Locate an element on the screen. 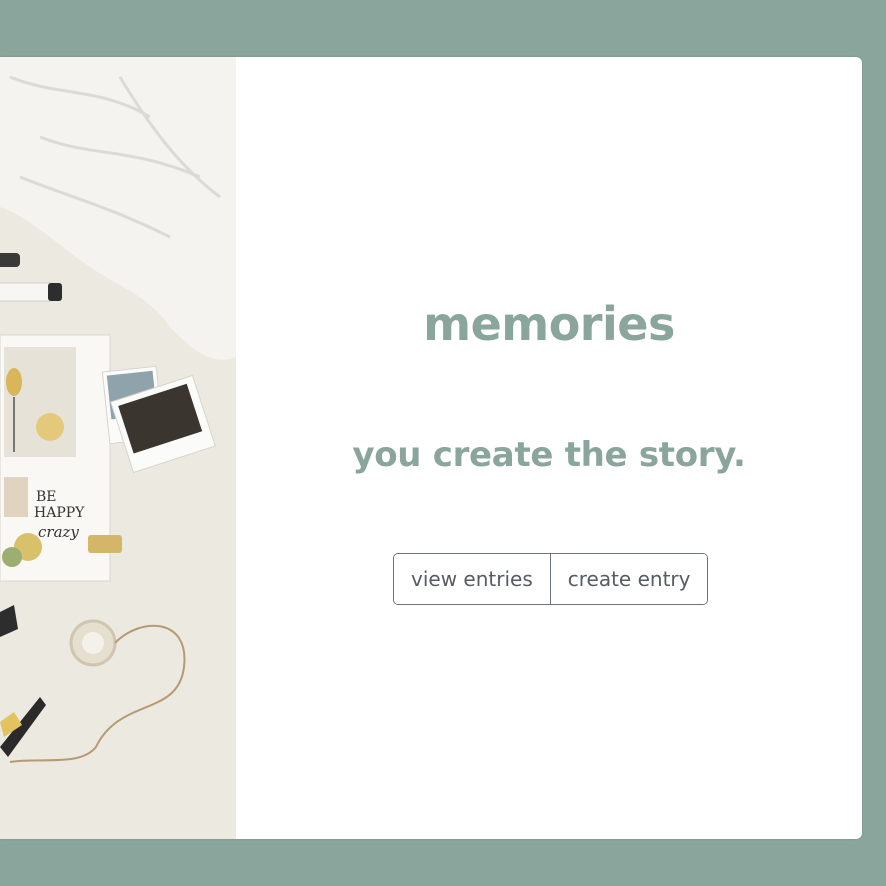  create-entry-button: create entry is located at coordinates (628, 579).